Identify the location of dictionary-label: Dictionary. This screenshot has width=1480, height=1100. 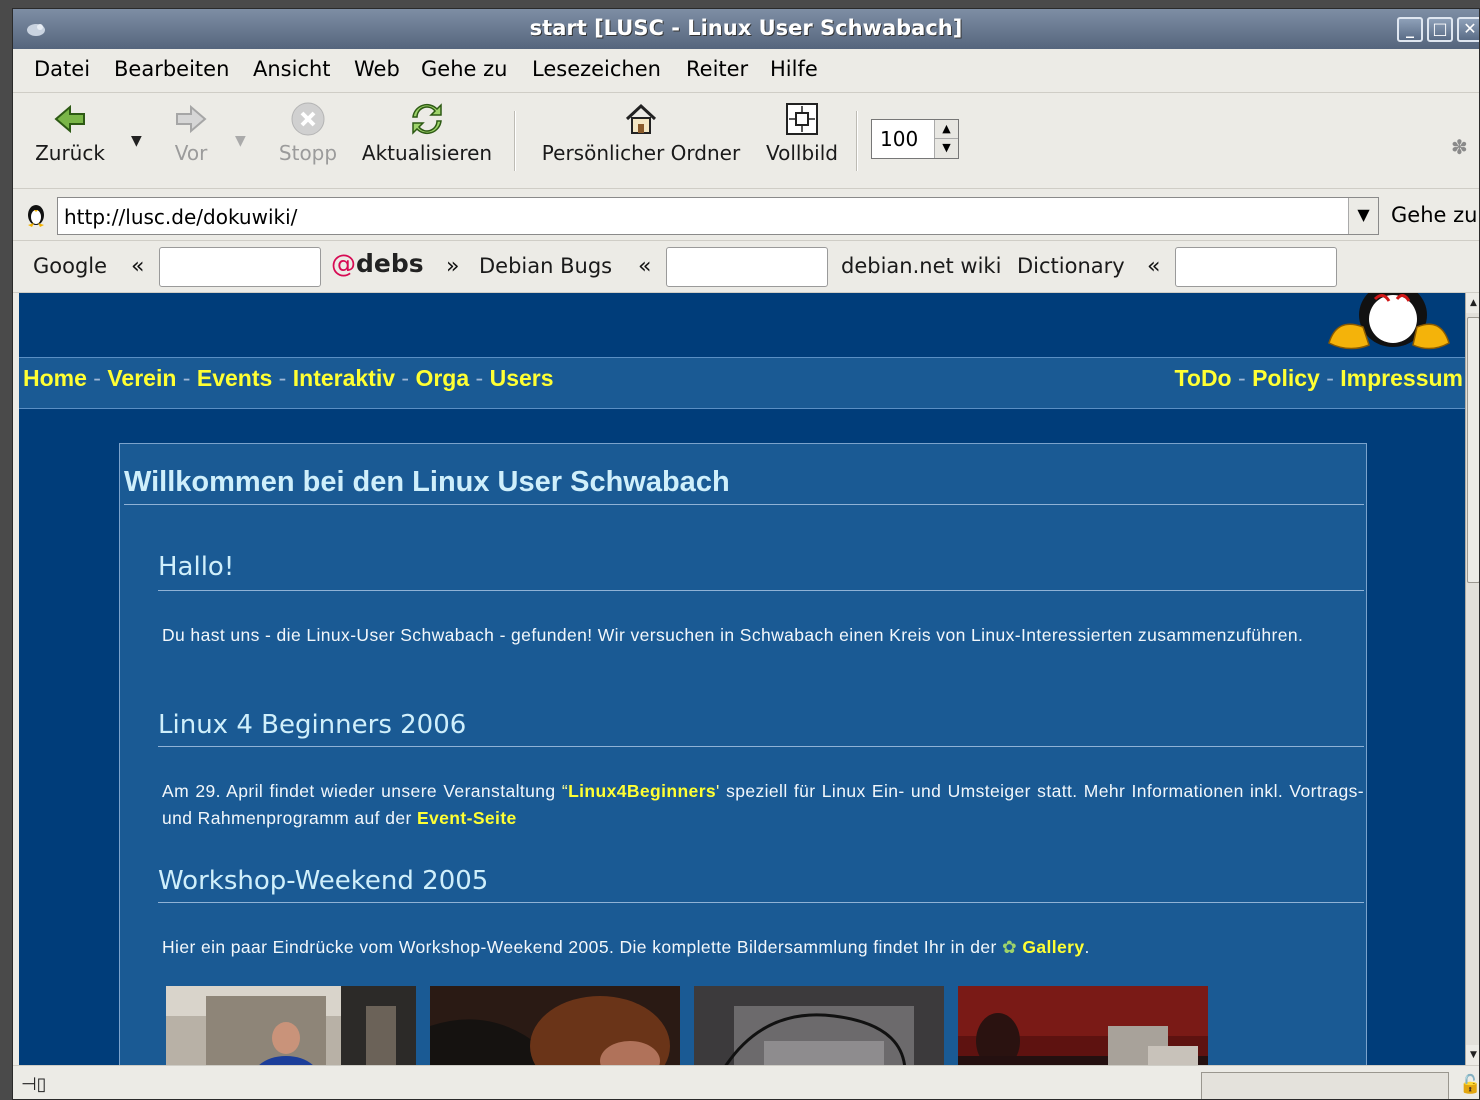
(1071, 266).